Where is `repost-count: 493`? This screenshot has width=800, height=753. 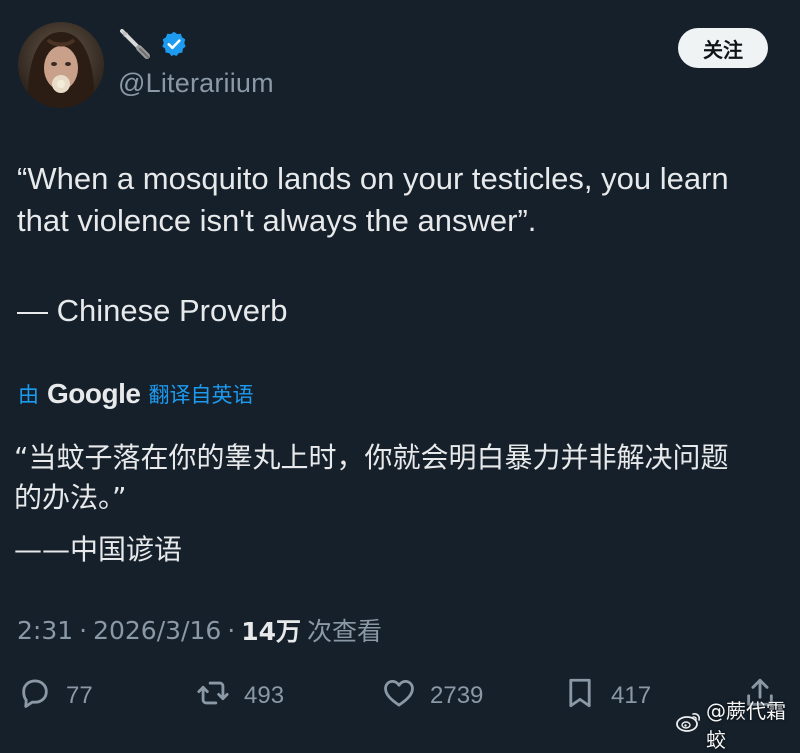
repost-count: 493 is located at coordinates (264, 695).